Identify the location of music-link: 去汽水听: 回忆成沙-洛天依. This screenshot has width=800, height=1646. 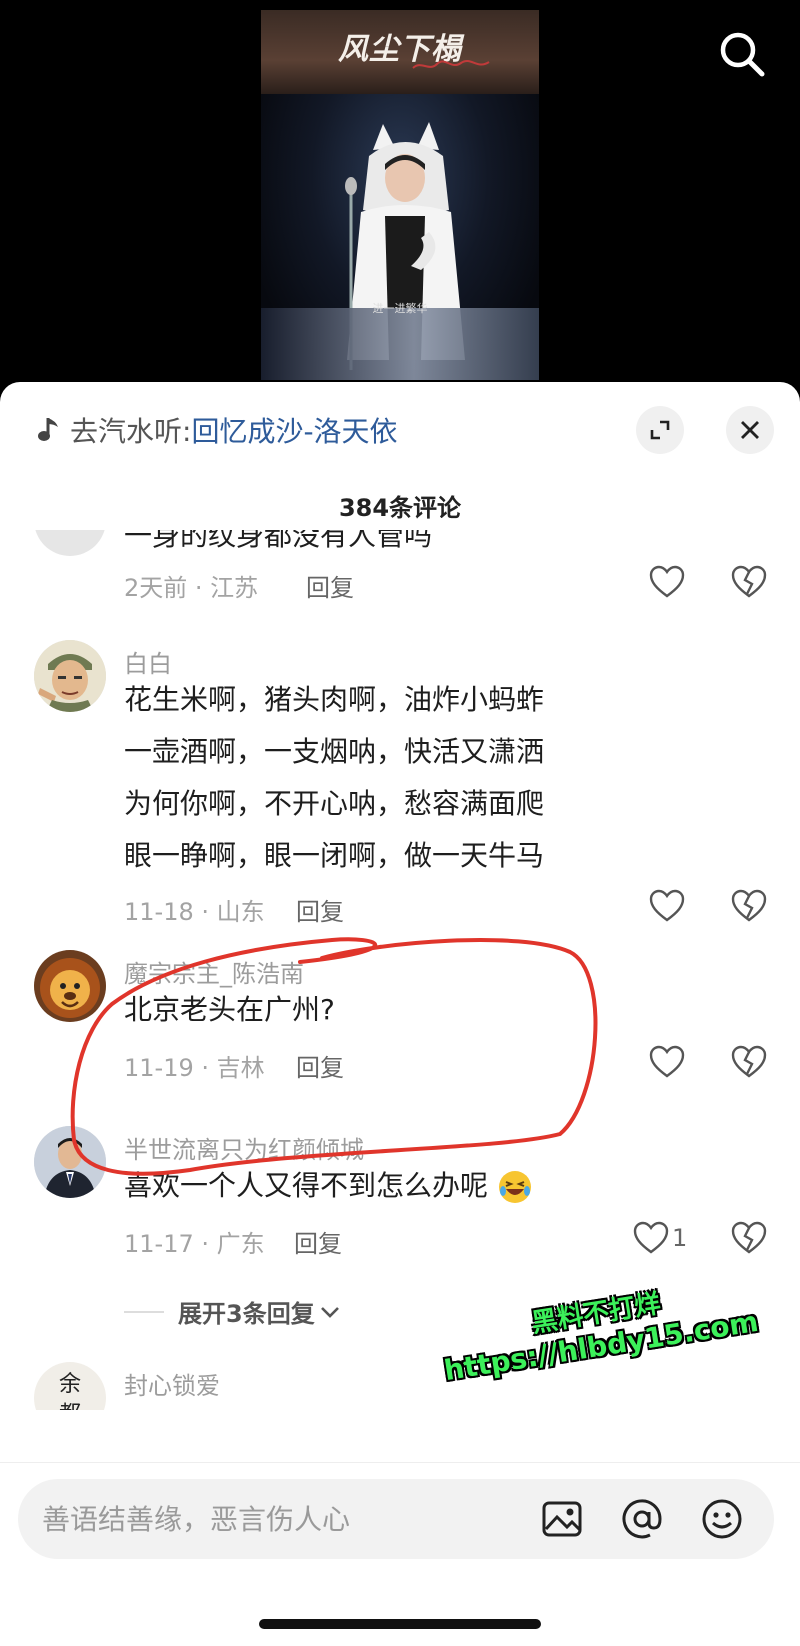
(217, 430).